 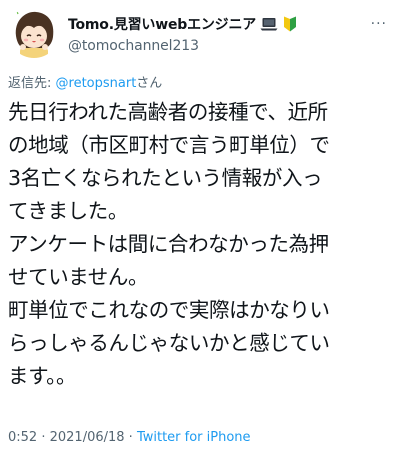 What do you see at coordinates (78, 277) in the screenshot?
I see `tweet-text-line: せていません。` at bounding box center [78, 277].